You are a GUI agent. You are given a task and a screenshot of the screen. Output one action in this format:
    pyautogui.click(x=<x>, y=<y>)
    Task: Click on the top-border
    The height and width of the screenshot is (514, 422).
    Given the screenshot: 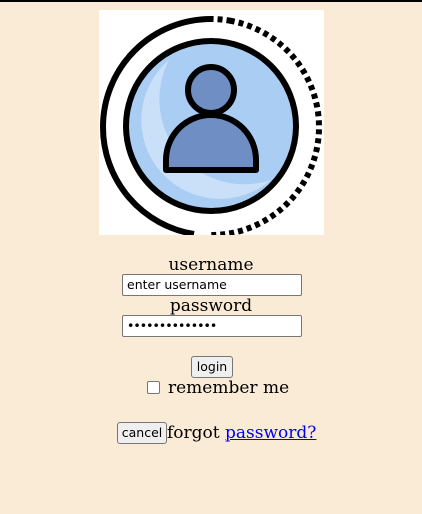 What is the action you would take?
    pyautogui.click(x=211, y=1)
    